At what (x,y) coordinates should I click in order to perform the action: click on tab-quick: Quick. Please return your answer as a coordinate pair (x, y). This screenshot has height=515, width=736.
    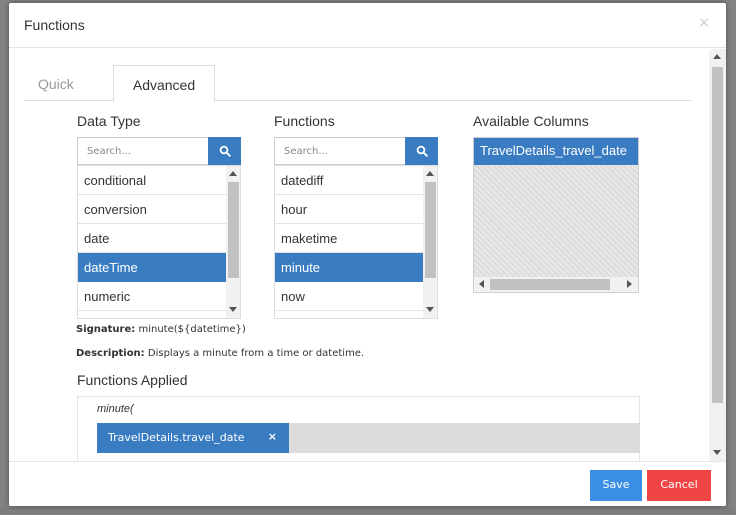
    Looking at the image, I should click on (56, 83).